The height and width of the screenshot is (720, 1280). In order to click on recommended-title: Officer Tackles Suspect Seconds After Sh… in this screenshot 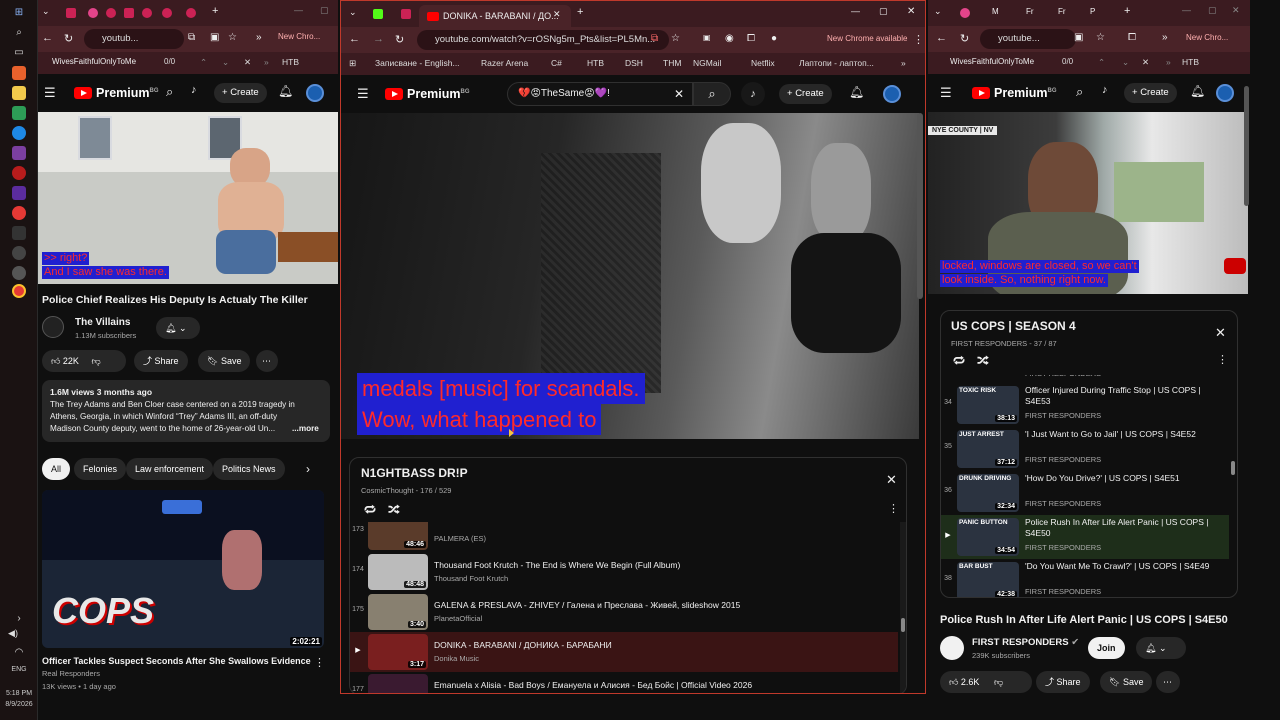, I will do `click(176, 661)`.